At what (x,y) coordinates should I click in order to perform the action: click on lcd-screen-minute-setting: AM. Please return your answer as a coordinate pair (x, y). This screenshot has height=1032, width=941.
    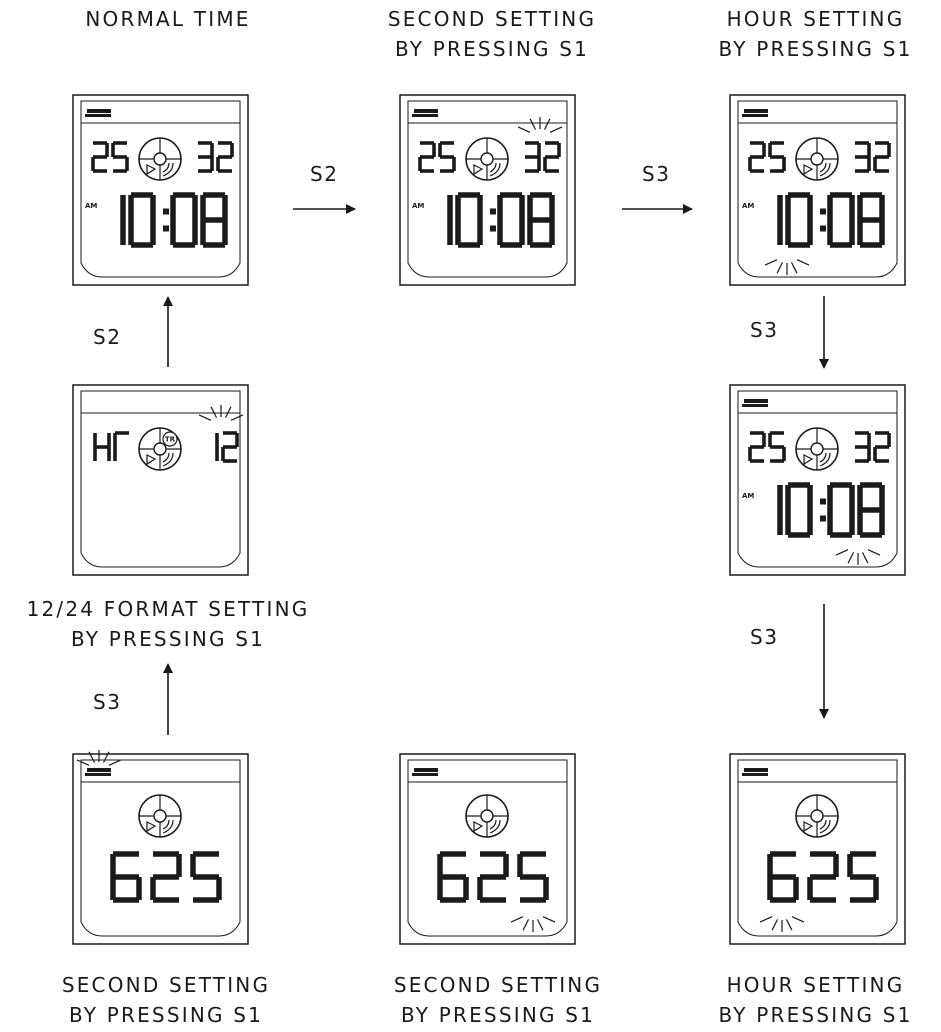
    Looking at the image, I should click on (817, 480).